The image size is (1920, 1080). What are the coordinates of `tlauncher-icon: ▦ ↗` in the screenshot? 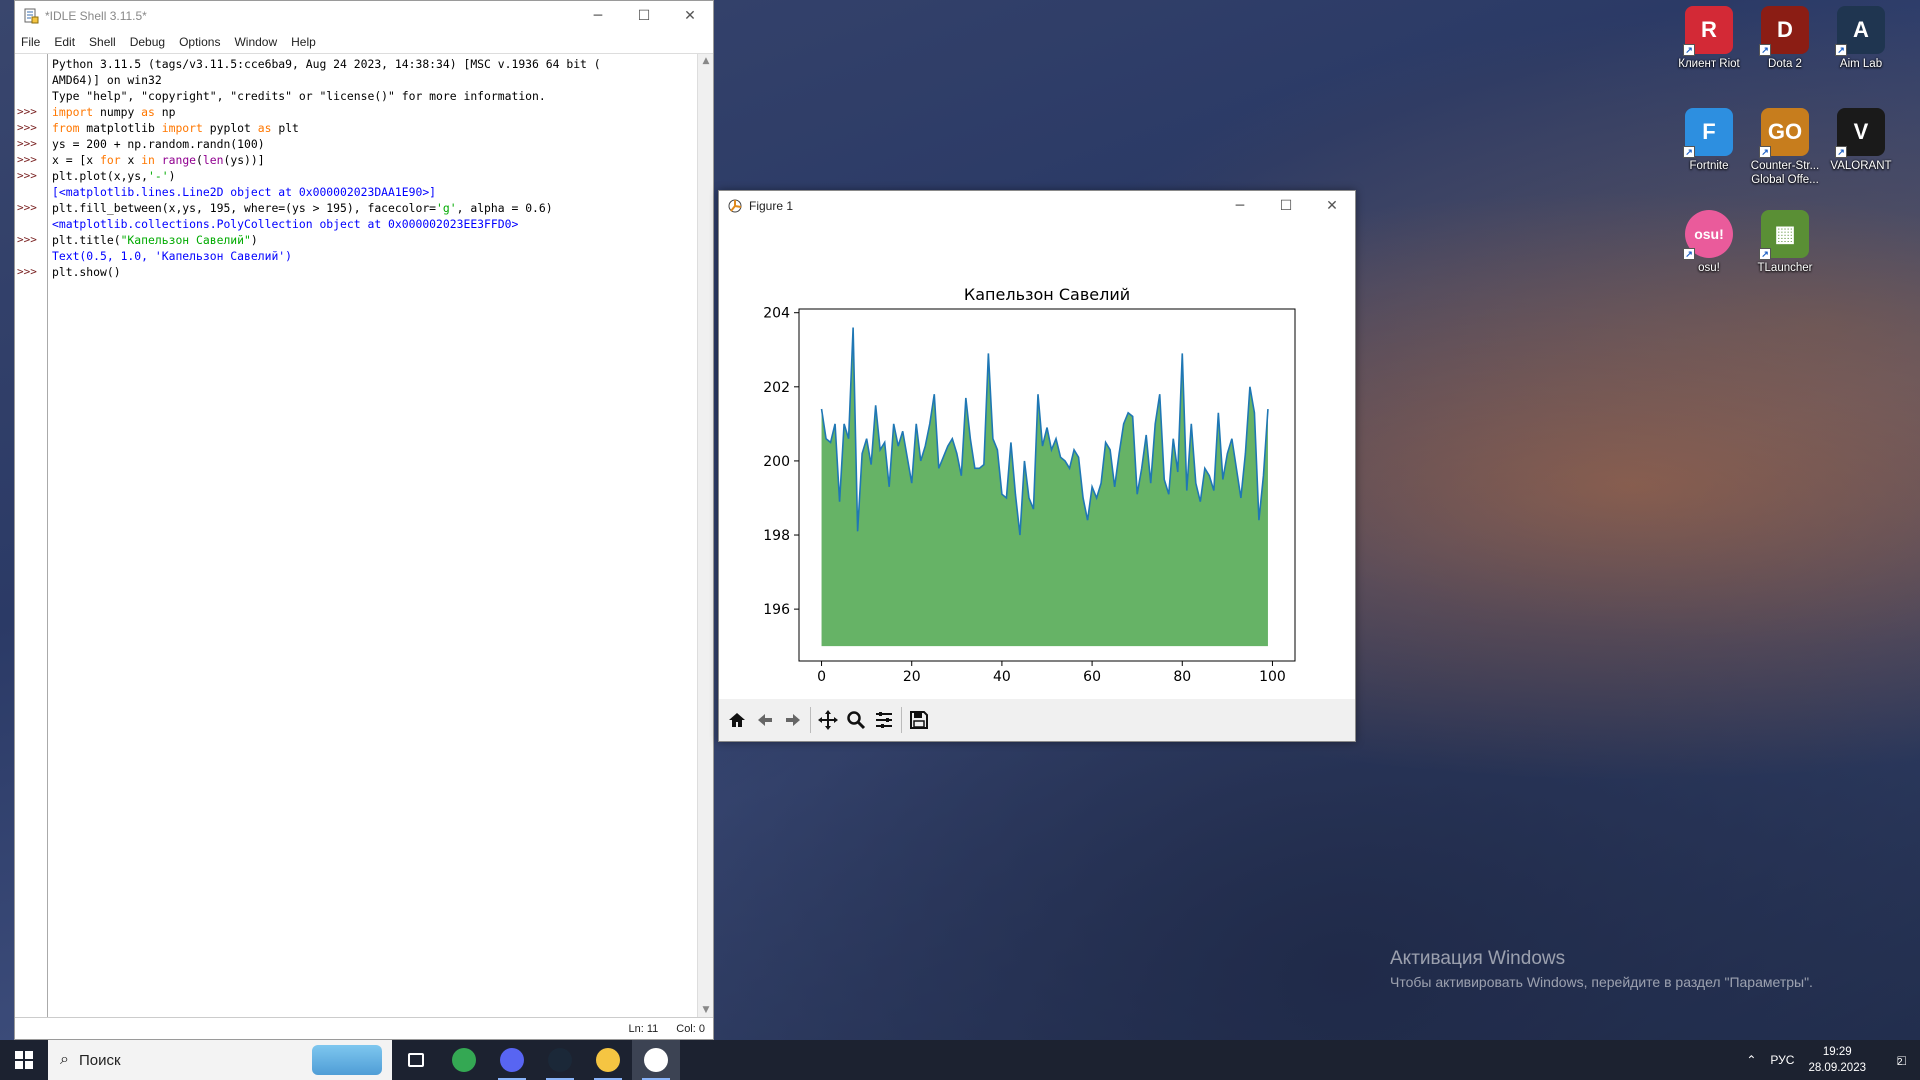 It's located at (1784, 235).